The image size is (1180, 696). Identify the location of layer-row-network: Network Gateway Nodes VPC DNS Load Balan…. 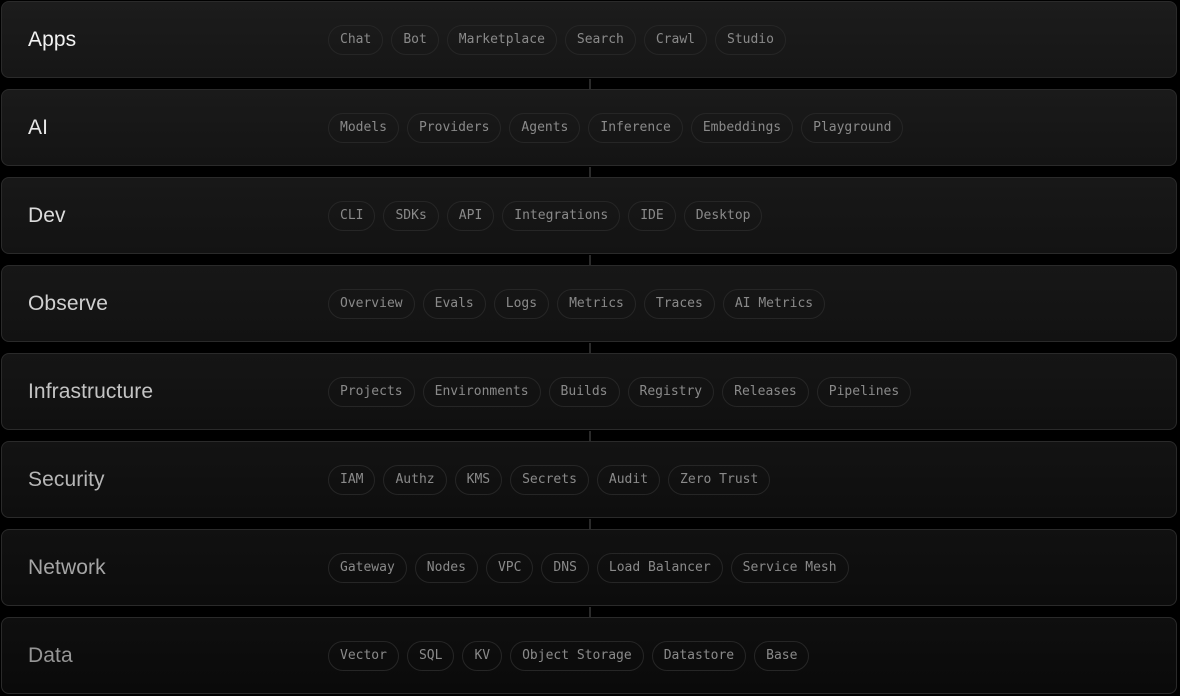
(589, 567).